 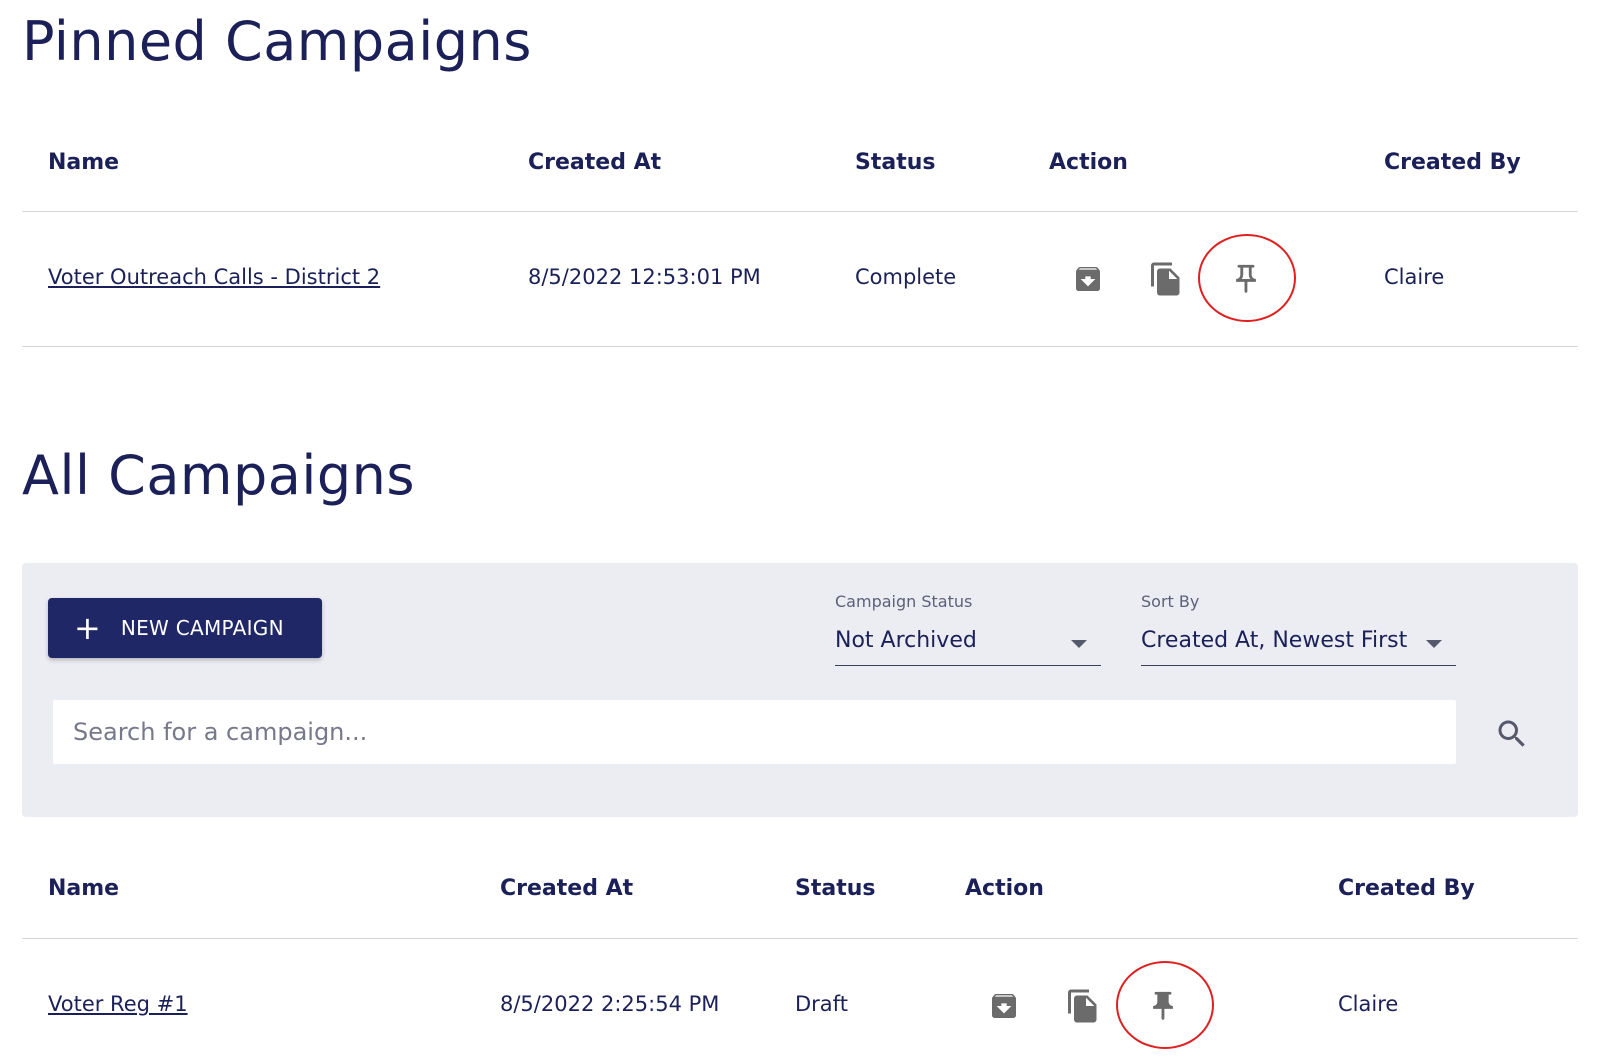 I want to click on status-cell: Complete, so click(x=906, y=277).